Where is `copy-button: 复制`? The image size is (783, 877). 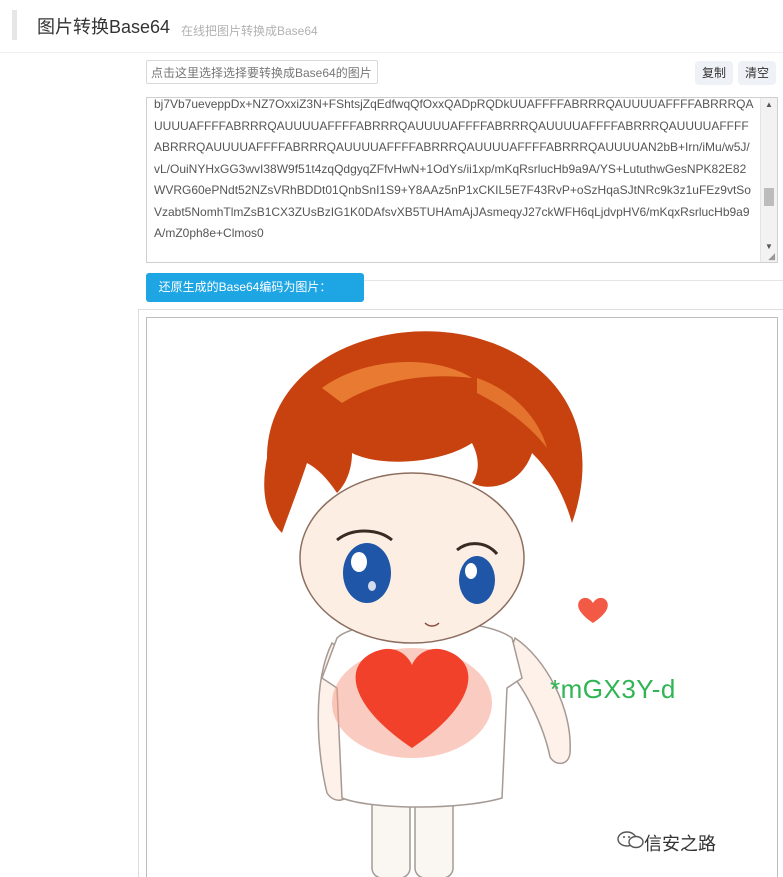 copy-button: 复制 is located at coordinates (714, 73).